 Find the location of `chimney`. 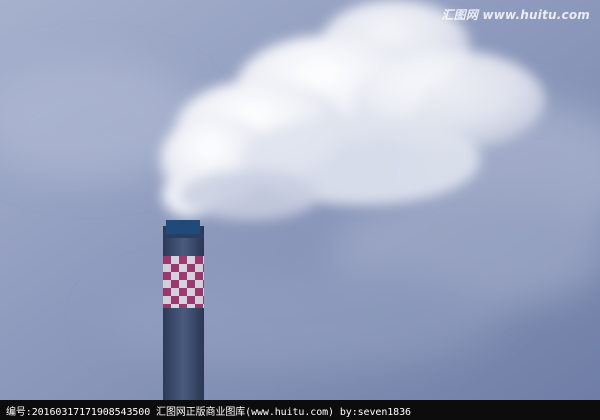

chimney is located at coordinates (183, 310).